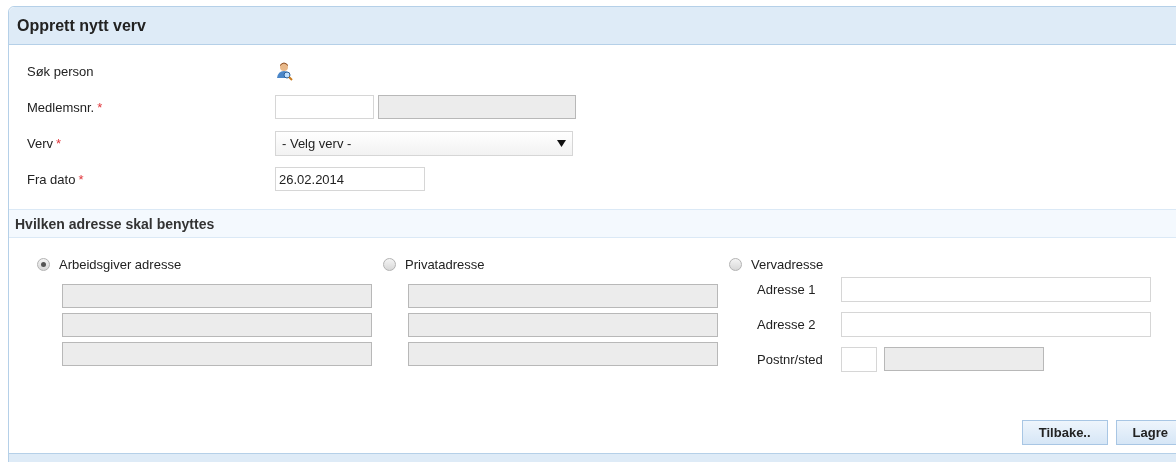  Describe the element at coordinates (556, 264) in the screenshot. I see `radio-option: Privatadresse` at that location.